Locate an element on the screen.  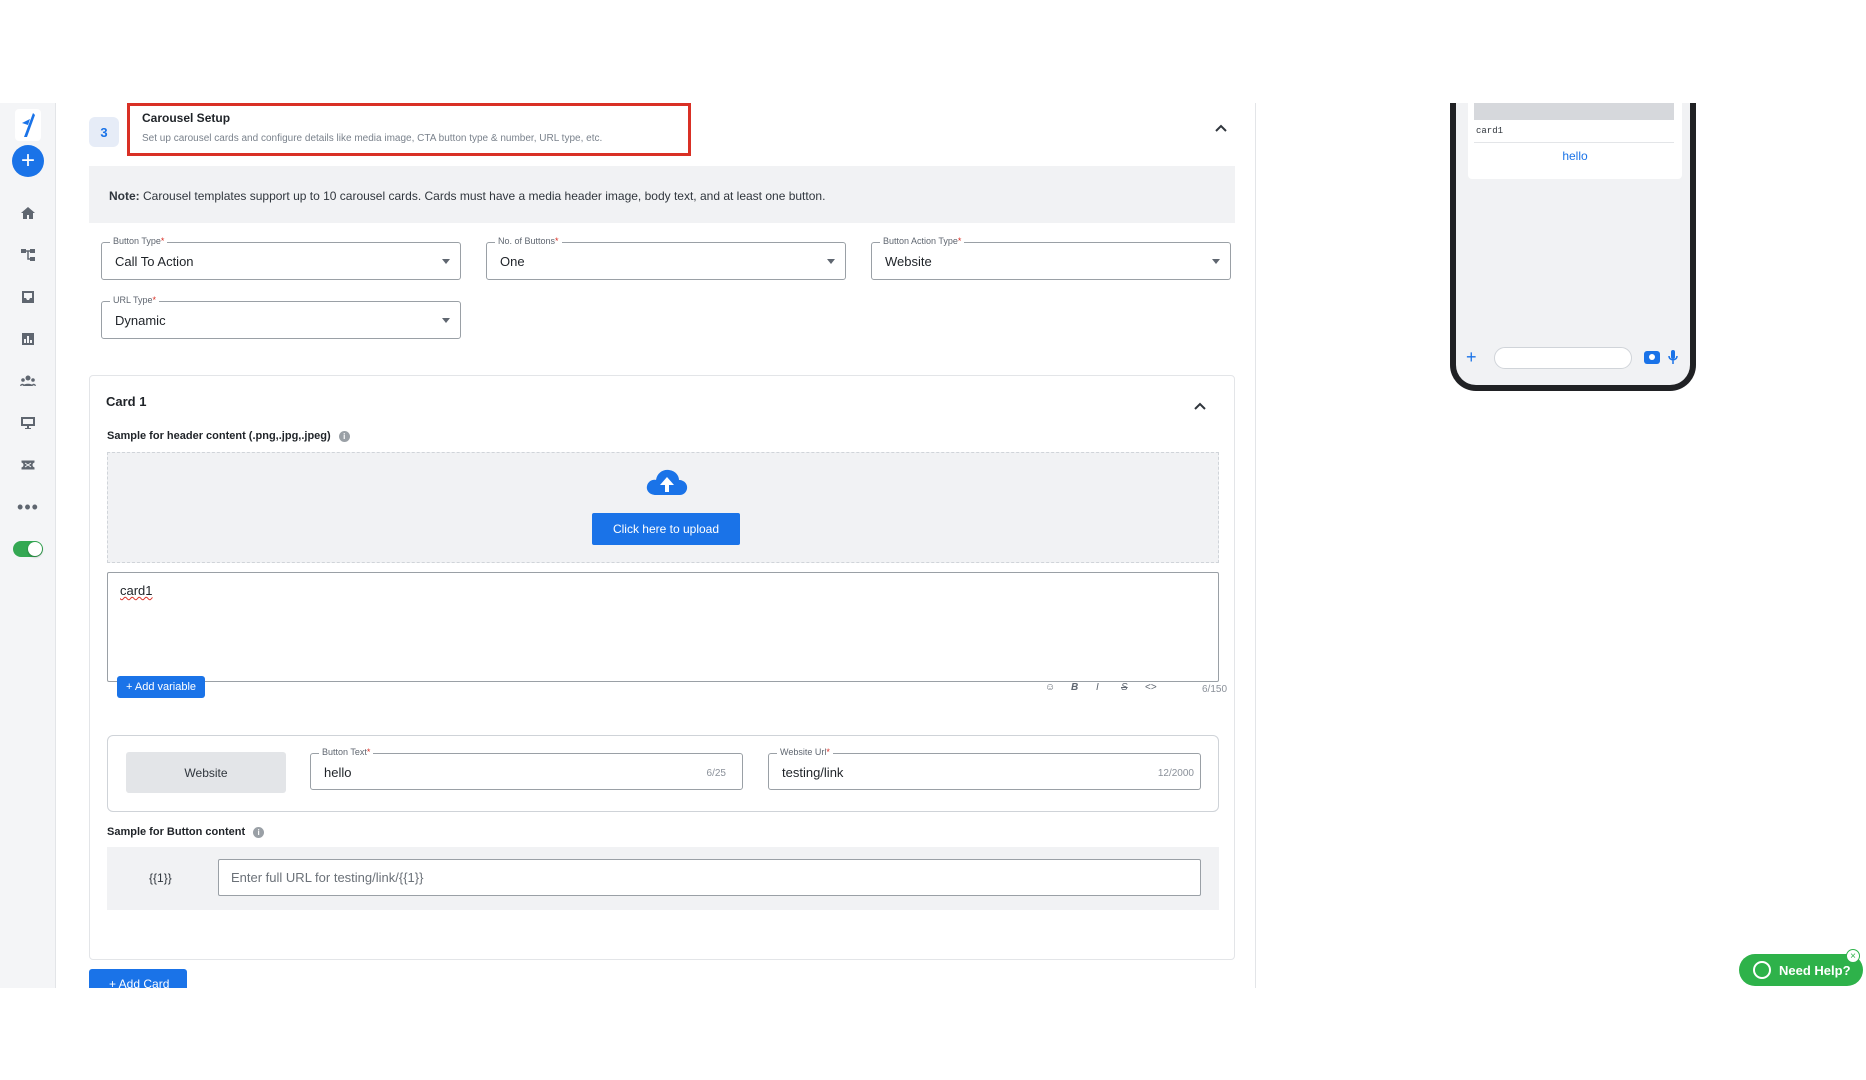
create-button: + is located at coordinates (28, 161).